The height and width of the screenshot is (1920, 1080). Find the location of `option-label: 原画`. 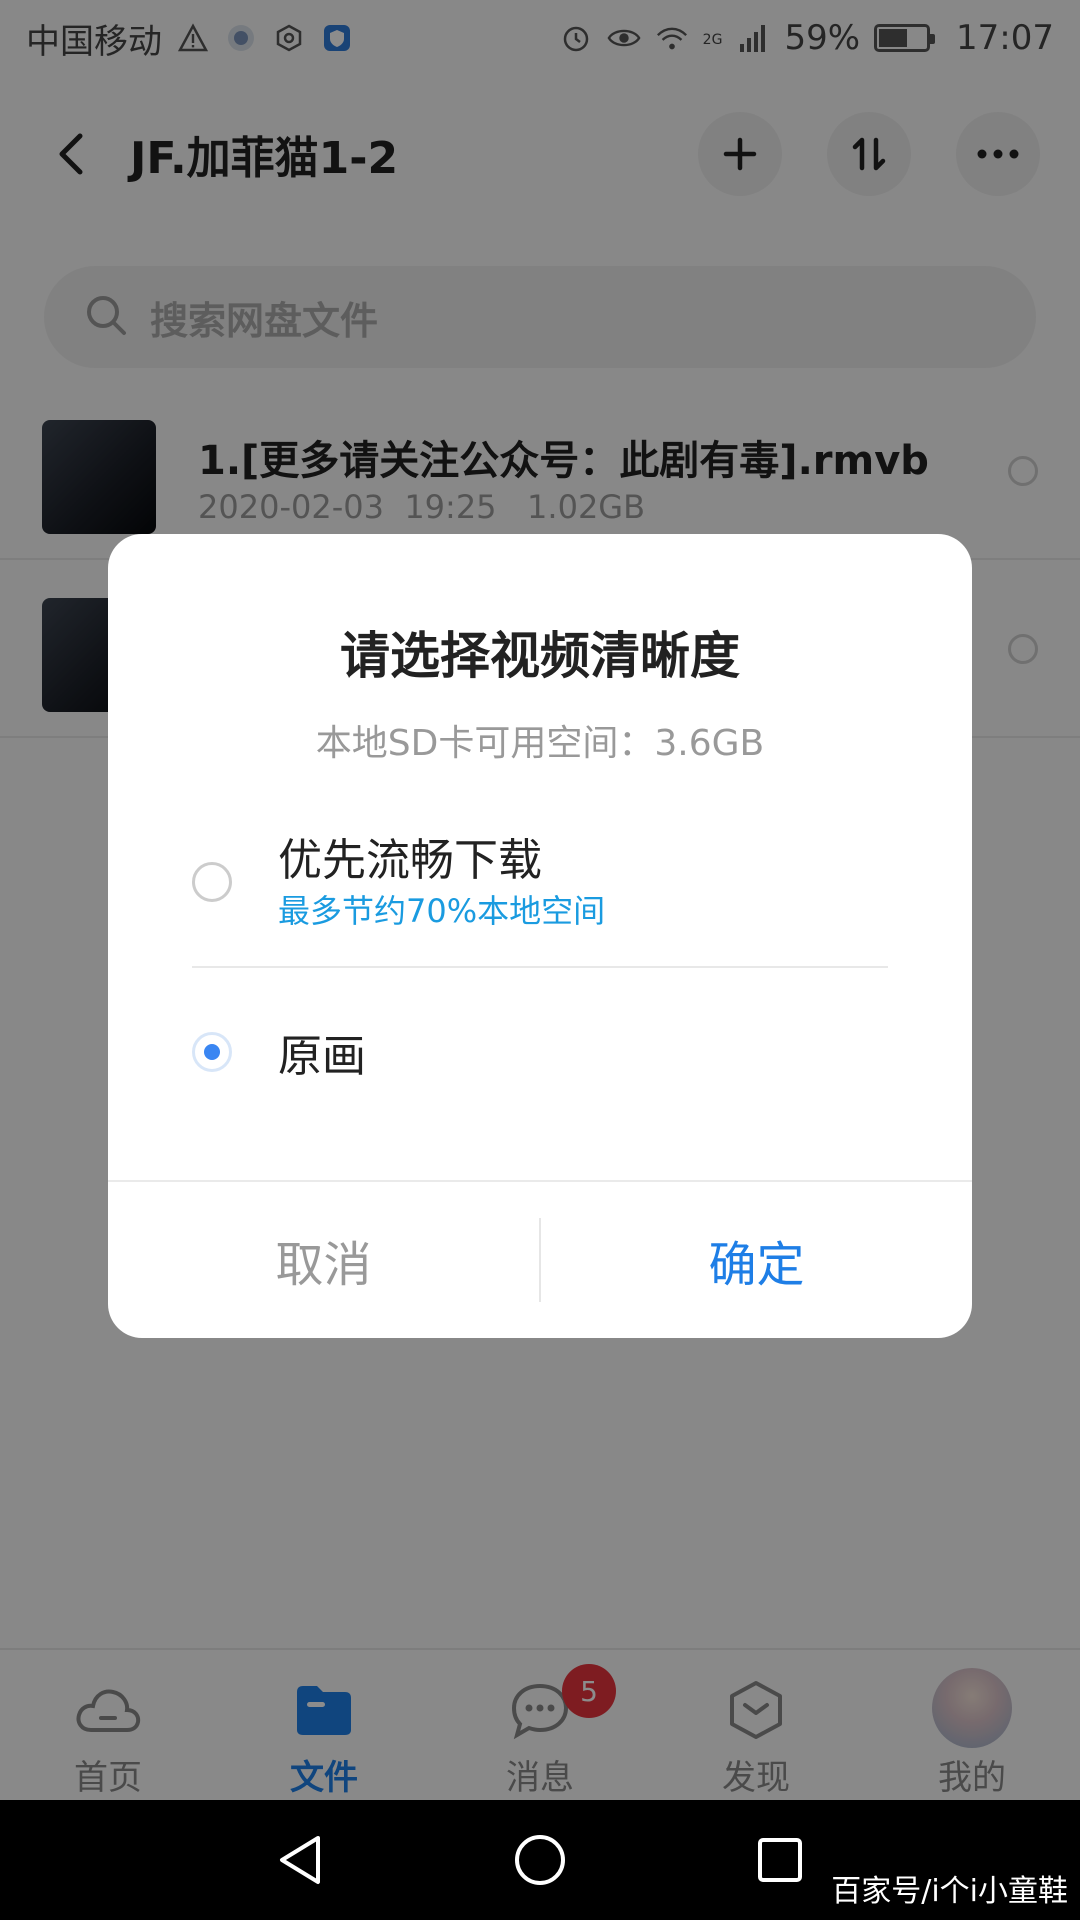

option-label: 原画 is located at coordinates (322, 1056).